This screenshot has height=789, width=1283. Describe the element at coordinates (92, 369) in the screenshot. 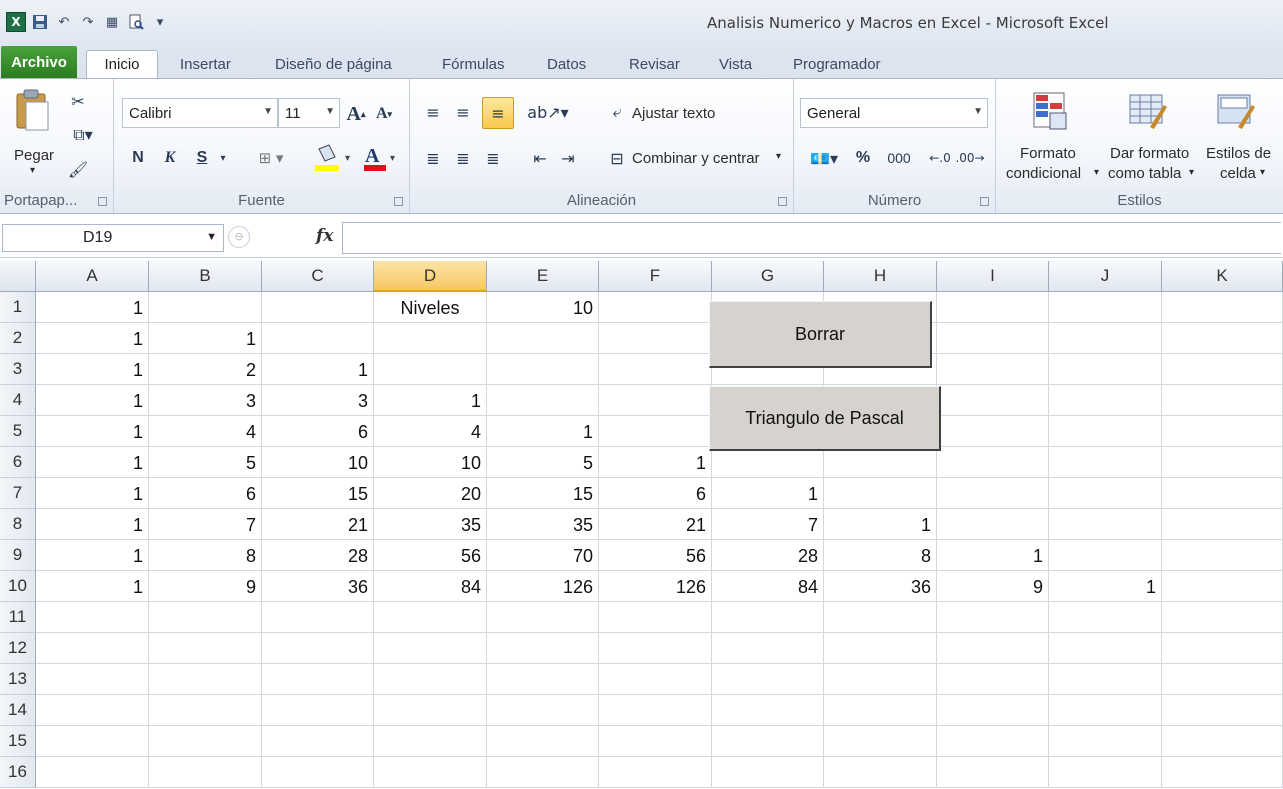

I see `cell-a3: 1` at that location.